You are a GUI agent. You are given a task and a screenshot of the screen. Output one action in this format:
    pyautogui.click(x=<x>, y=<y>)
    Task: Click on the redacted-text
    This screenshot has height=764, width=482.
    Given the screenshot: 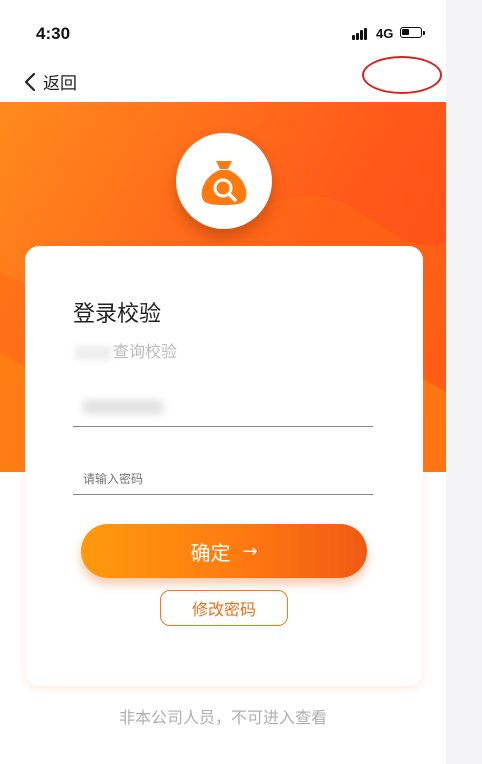 What is the action you would take?
    pyautogui.click(x=93, y=352)
    